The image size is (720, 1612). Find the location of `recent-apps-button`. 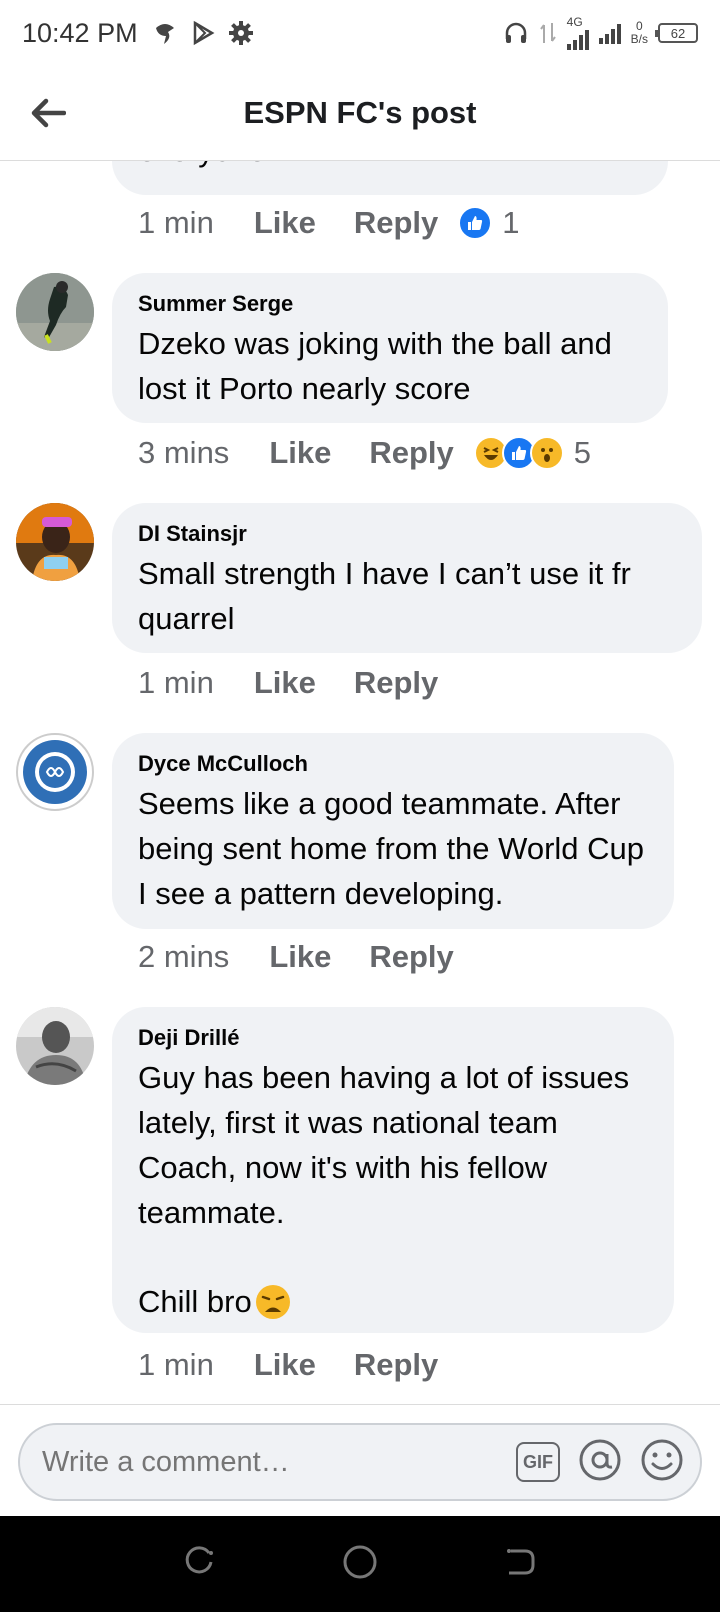

recent-apps-button is located at coordinates (200, 1564).